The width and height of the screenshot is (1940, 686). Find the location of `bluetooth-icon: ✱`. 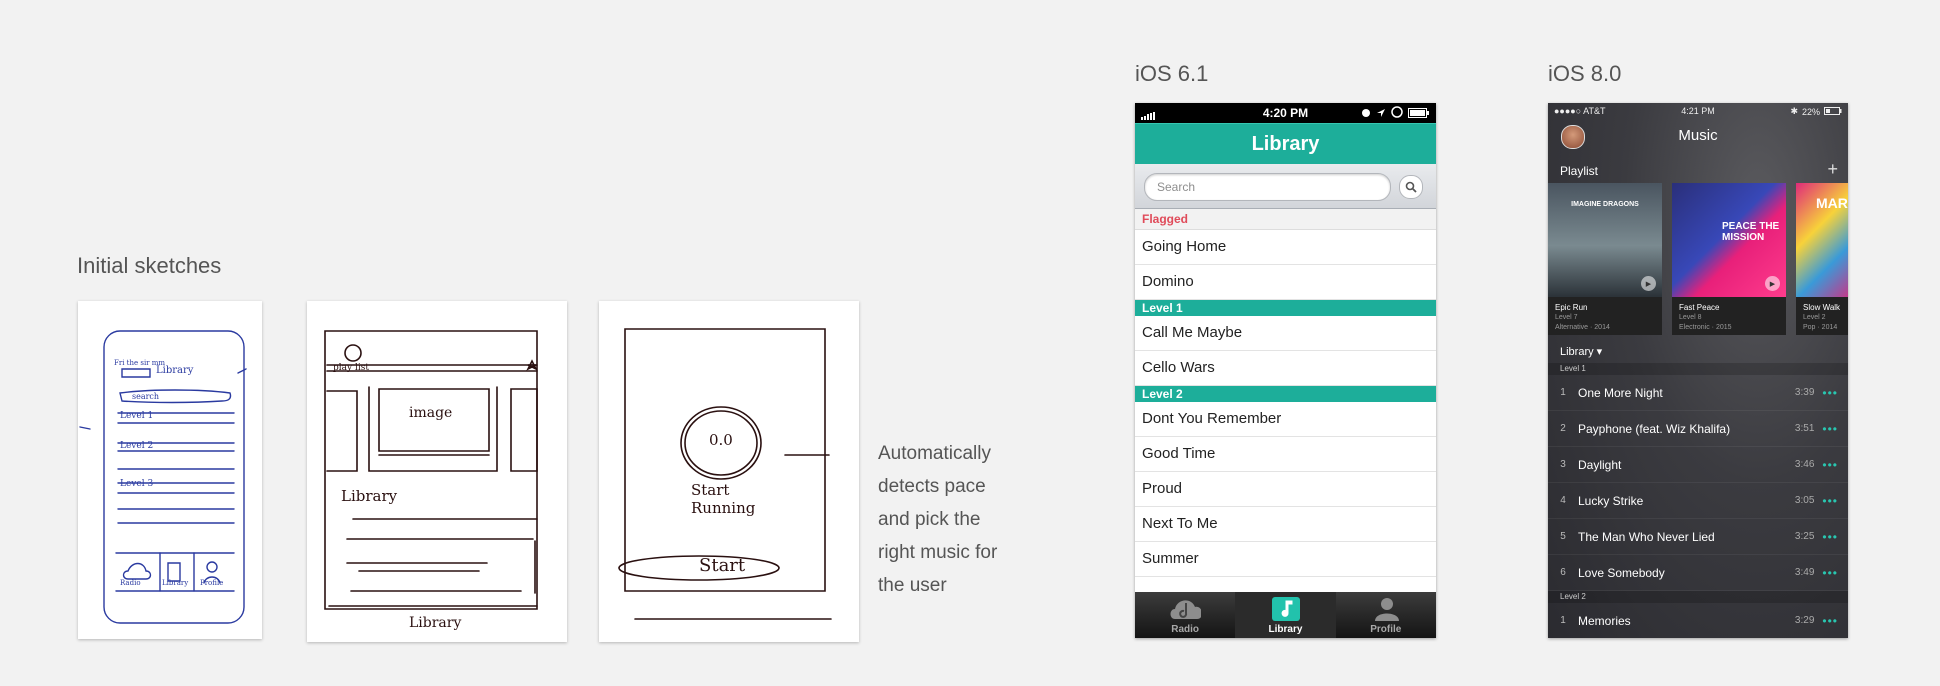

bluetooth-icon: ✱ is located at coordinates (1794, 111).